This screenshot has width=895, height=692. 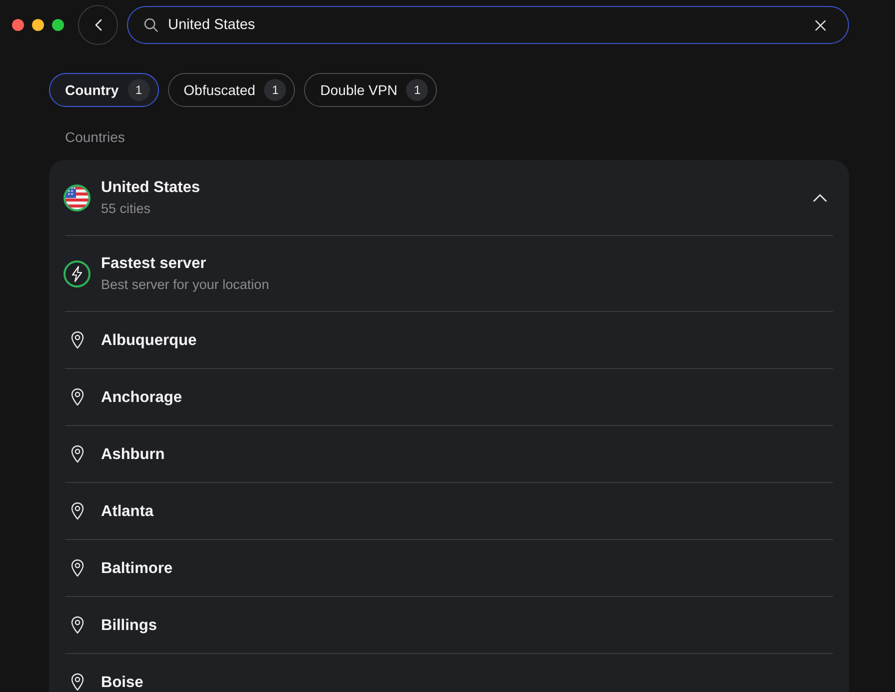 What do you see at coordinates (133, 454) in the screenshot?
I see `city-name: Ashburn` at bounding box center [133, 454].